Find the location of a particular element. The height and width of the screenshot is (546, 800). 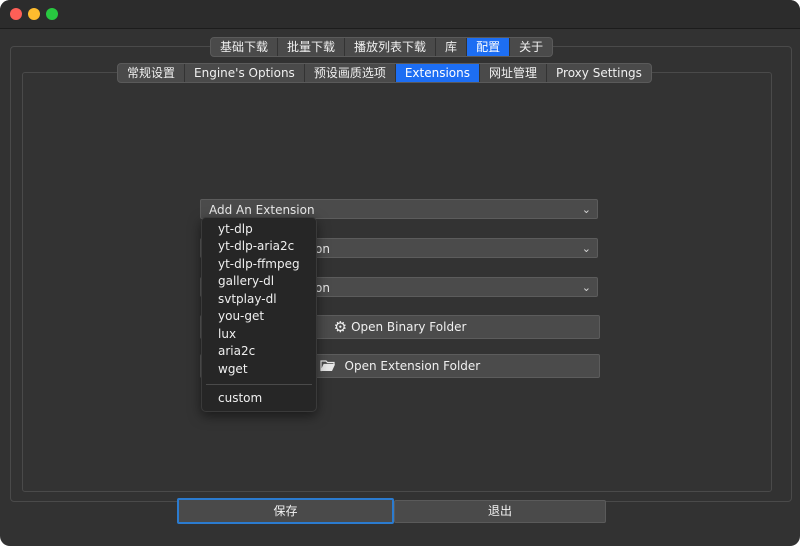

tab-proxy-settings: Proxy Settings is located at coordinates (599, 73).